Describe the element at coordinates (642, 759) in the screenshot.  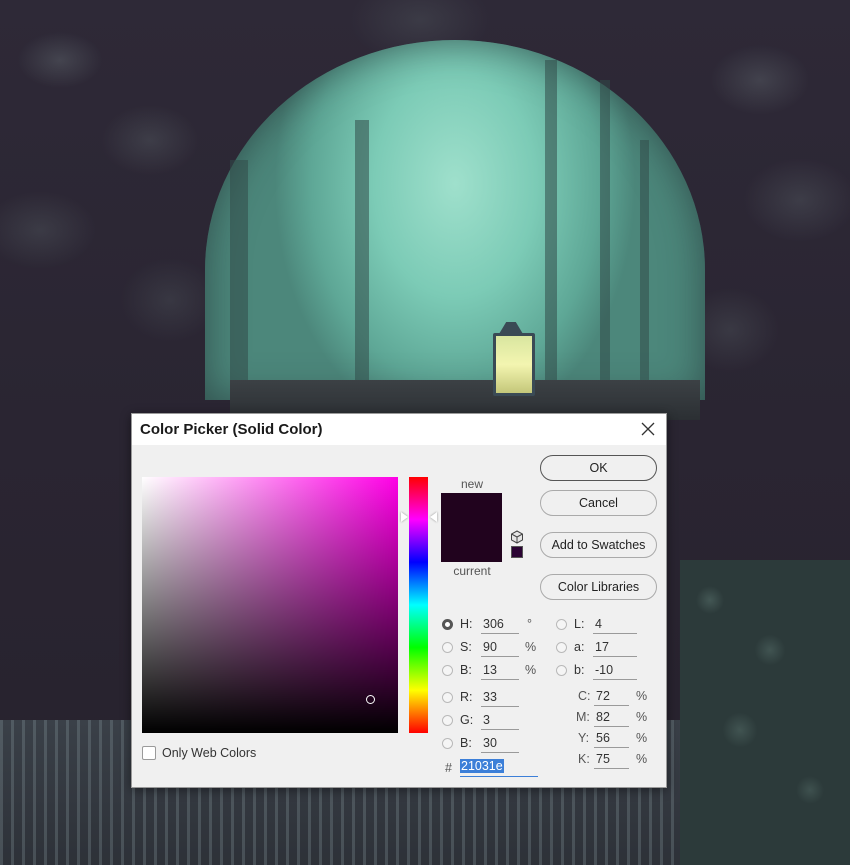
I see `black-unit: %` at that location.